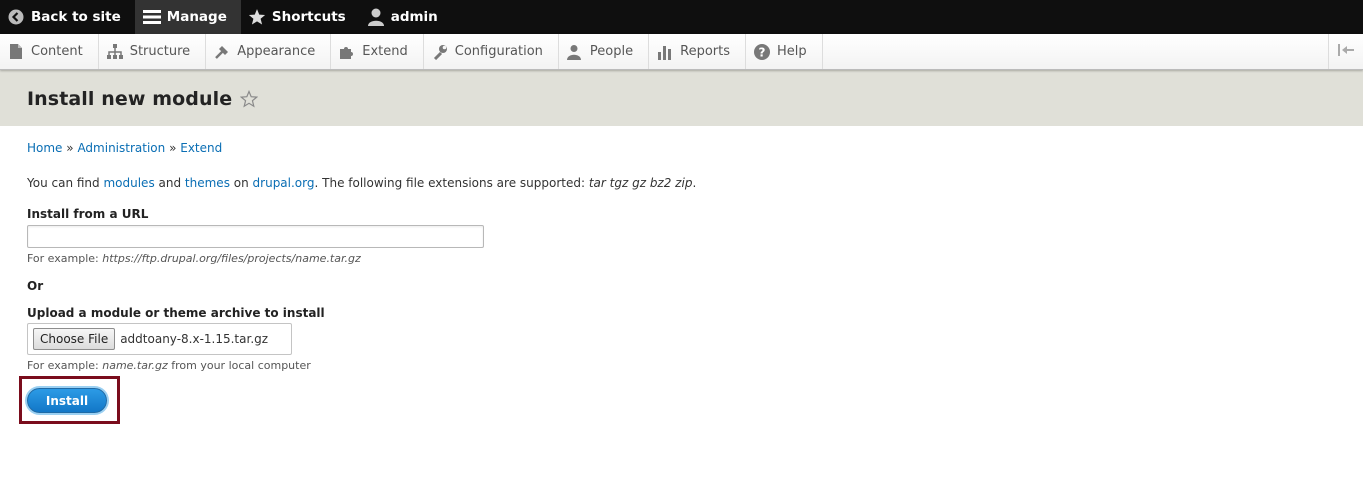 Image resolution: width=1363 pixels, height=485 pixels. Describe the element at coordinates (76, 17) in the screenshot. I see `back-to-site-label: Back to site` at that location.